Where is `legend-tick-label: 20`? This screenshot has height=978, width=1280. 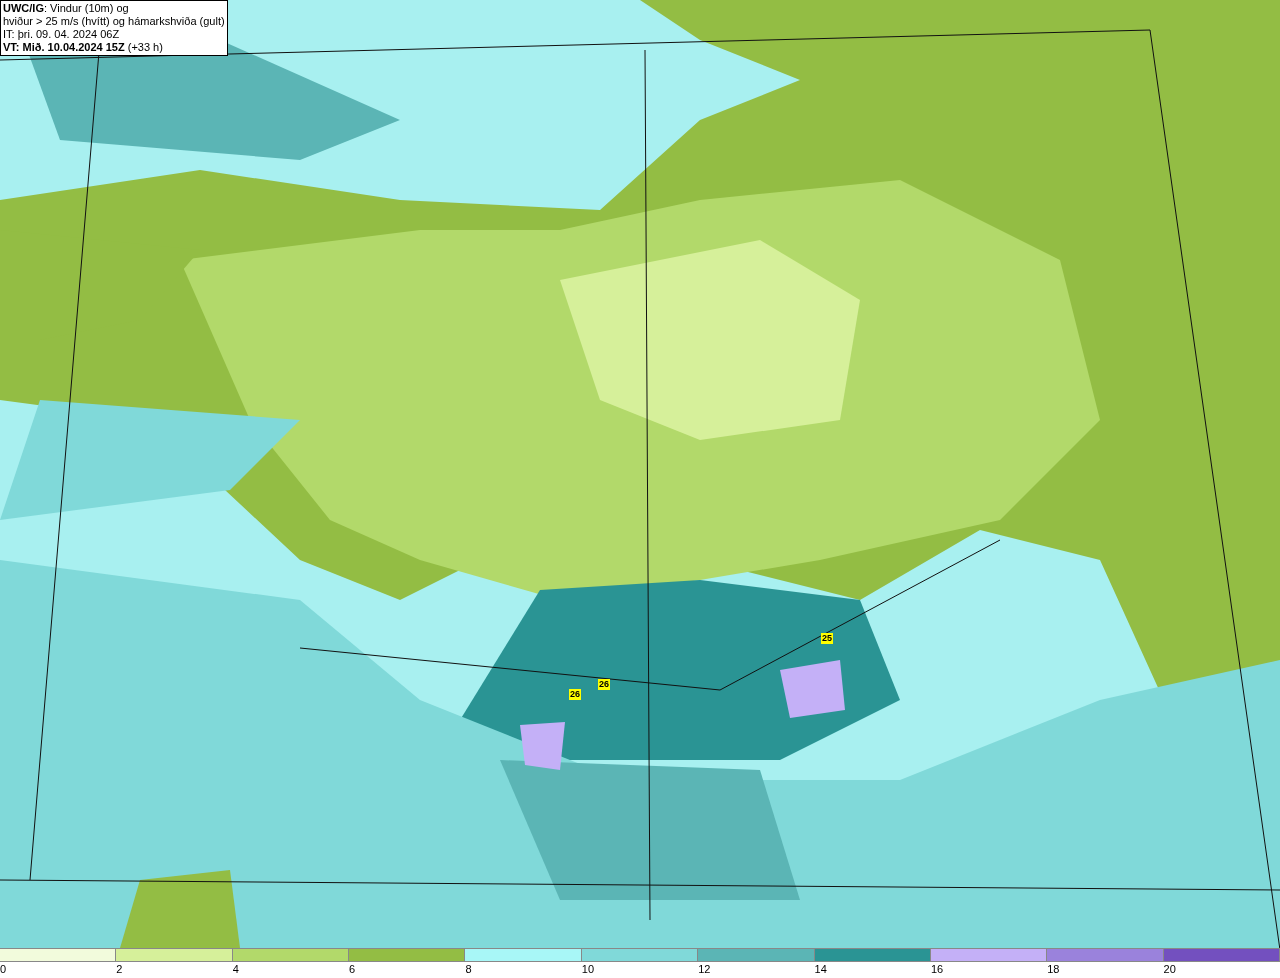 legend-tick-label: 20 is located at coordinates (1169, 969).